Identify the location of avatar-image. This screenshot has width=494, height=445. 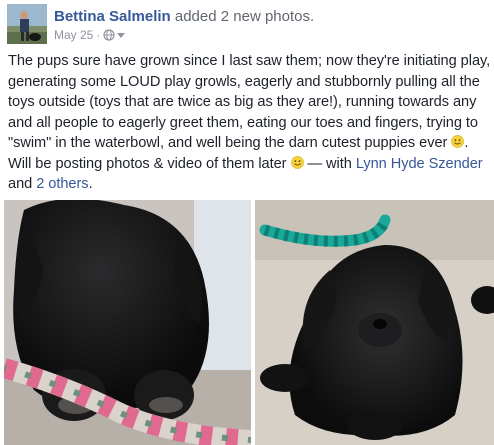
(27, 24).